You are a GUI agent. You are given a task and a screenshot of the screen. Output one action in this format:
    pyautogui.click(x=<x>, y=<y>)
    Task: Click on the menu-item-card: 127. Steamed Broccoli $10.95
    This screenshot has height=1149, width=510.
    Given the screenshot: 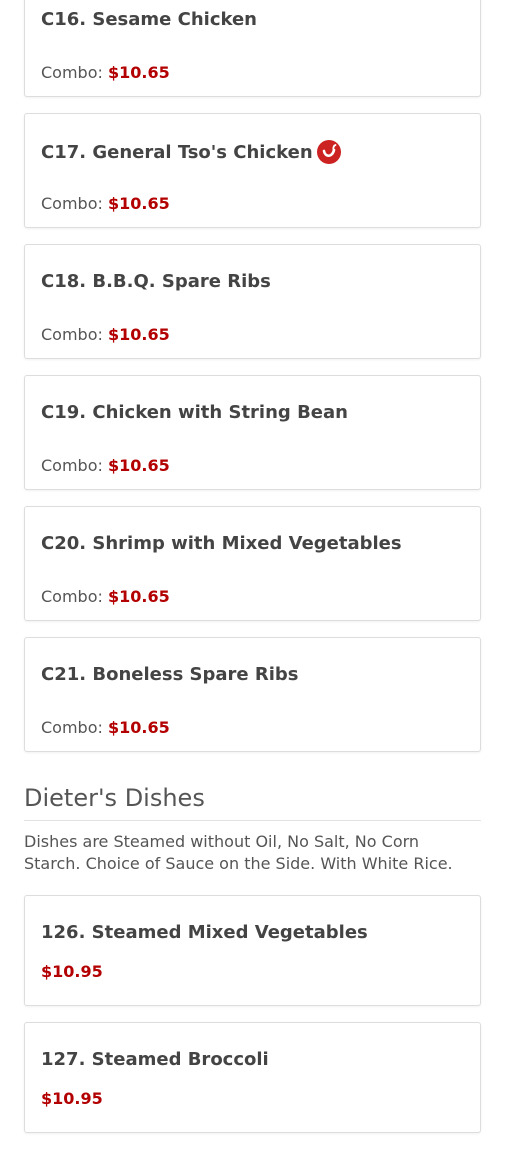 What is the action you would take?
    pyautogui.click(x=252, y=1077)
    